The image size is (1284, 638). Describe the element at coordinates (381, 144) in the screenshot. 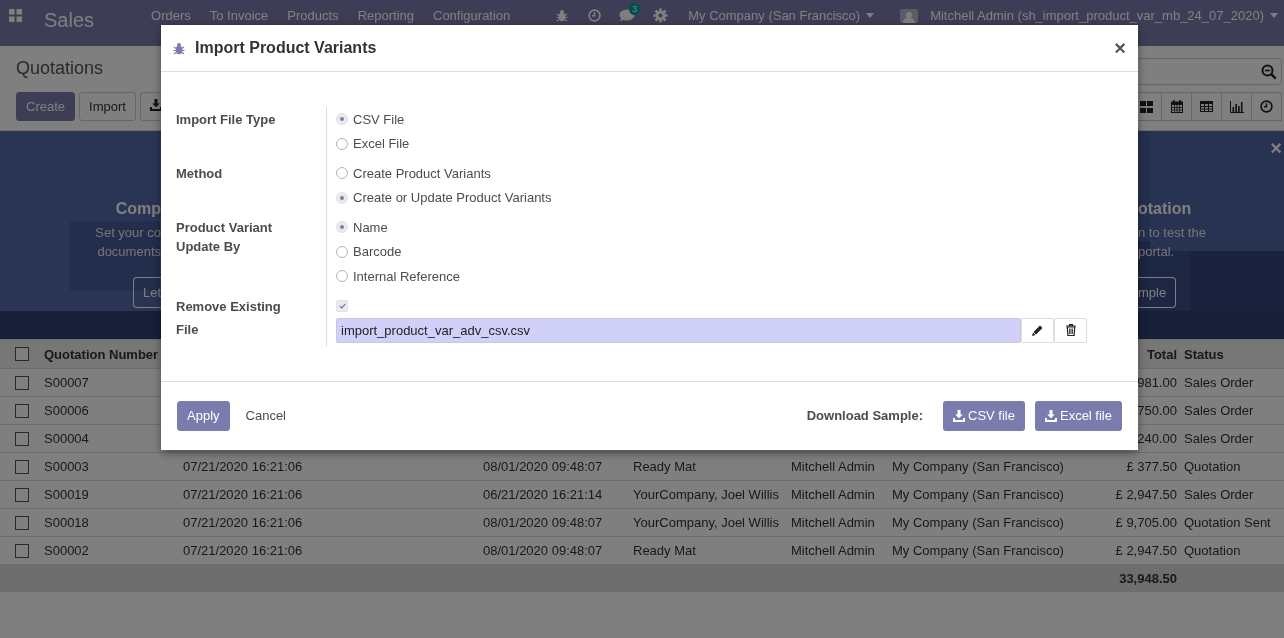

I see `option-label: Excel File` at that location.